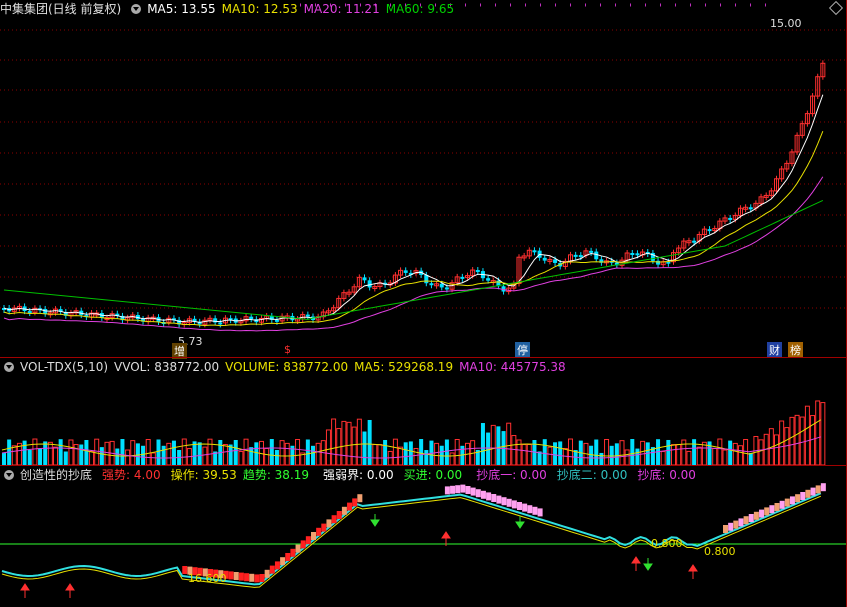 The height and width of the screenshot is (607, 847). What do you see at coordinates (167, 367) in the screenshot?
I see `vvol-label: VVOL: 838772.00` at bounding box center [167, 367].